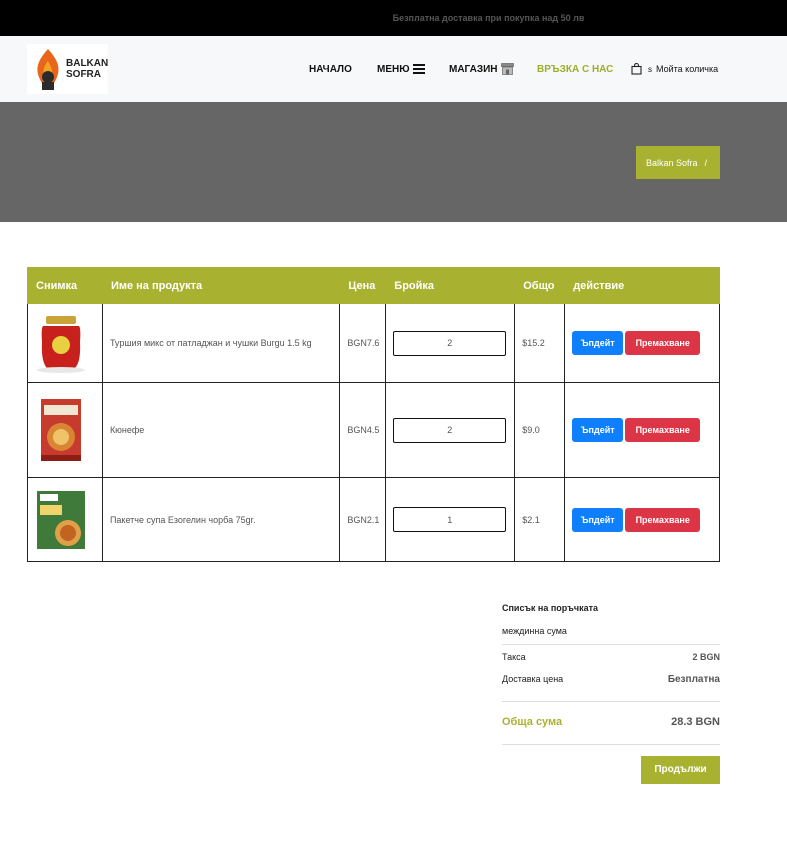  I want to click on promo-bar: Безплатна доставка при покупка над 50 лв, so click(393, 18).